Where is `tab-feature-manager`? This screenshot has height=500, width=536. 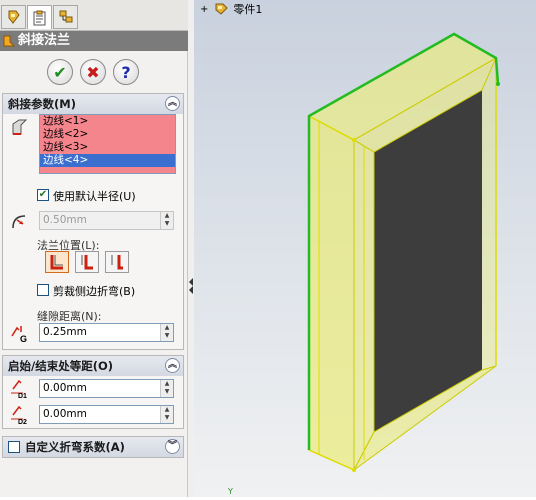
tab-feature-manager is located at coordinates (13, 17).